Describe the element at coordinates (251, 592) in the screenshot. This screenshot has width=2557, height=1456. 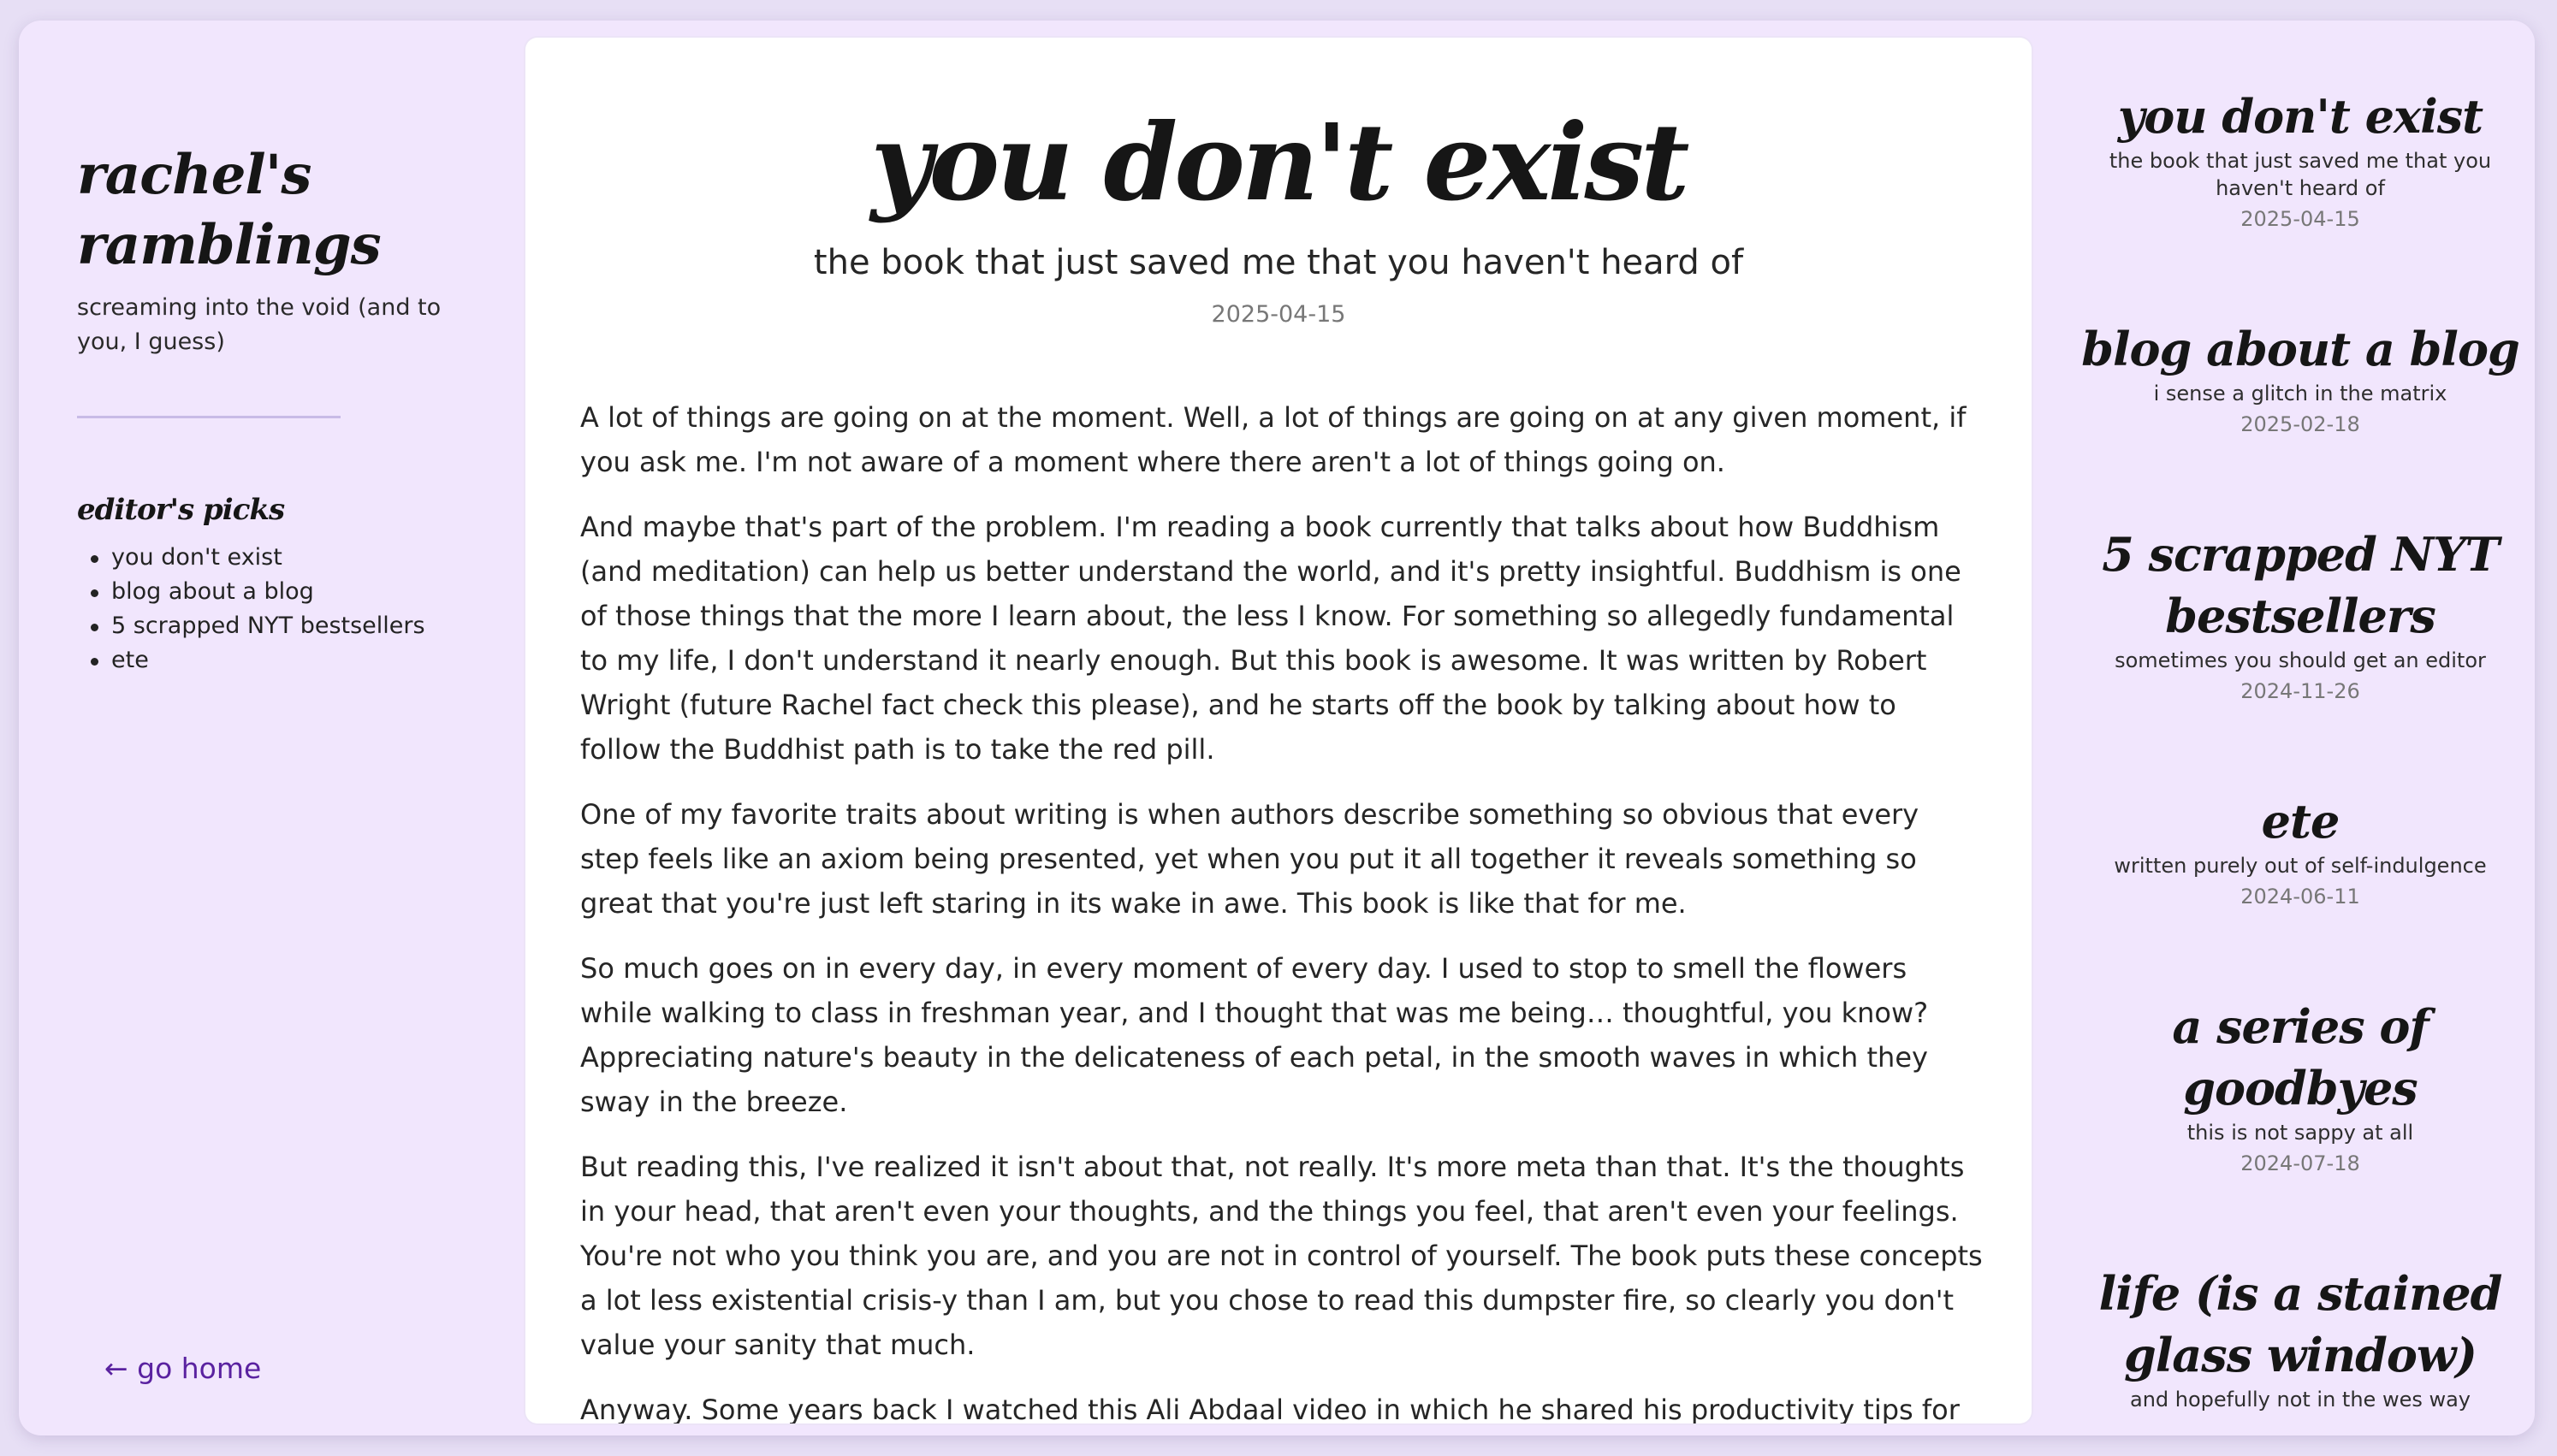
I see `editors-pick-item: blog about a blog` at that location.